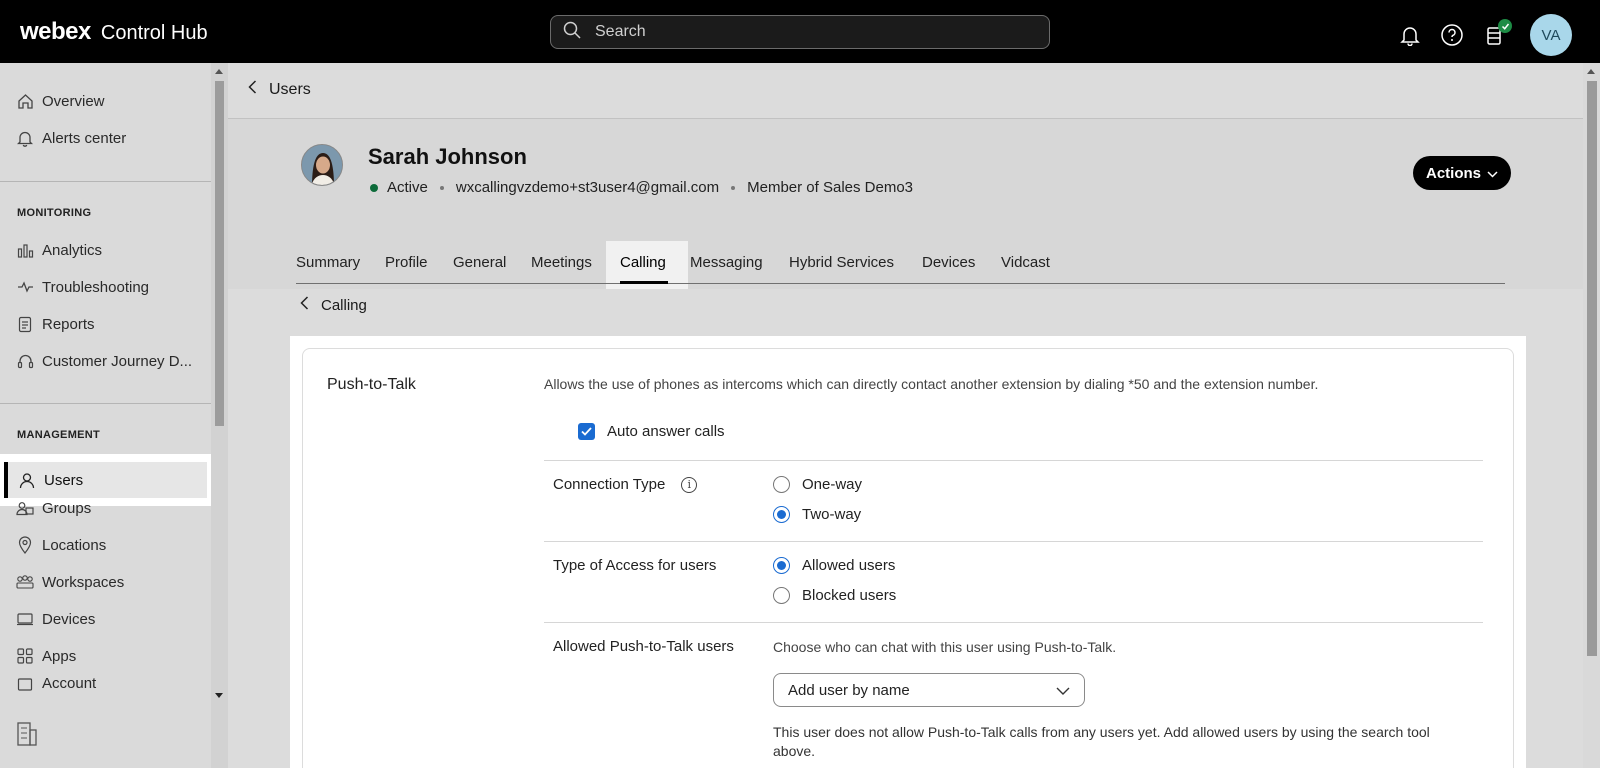  What do you see at coordinates (290, 89) in the screenshot?
I see `breadcrumb-label: Users` at bounding box center [290, 89].